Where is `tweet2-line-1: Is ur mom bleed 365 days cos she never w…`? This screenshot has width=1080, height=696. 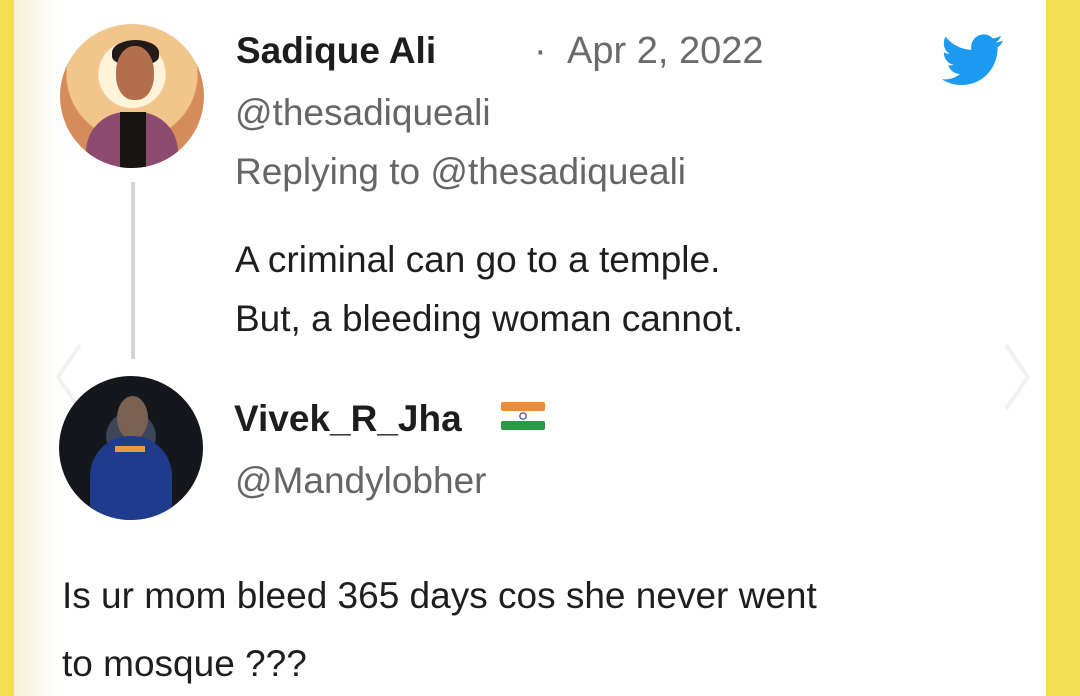 tweet2-line-1: Is ur mom bleed 365 days cos she never w… is located at coordinates (439, 595).